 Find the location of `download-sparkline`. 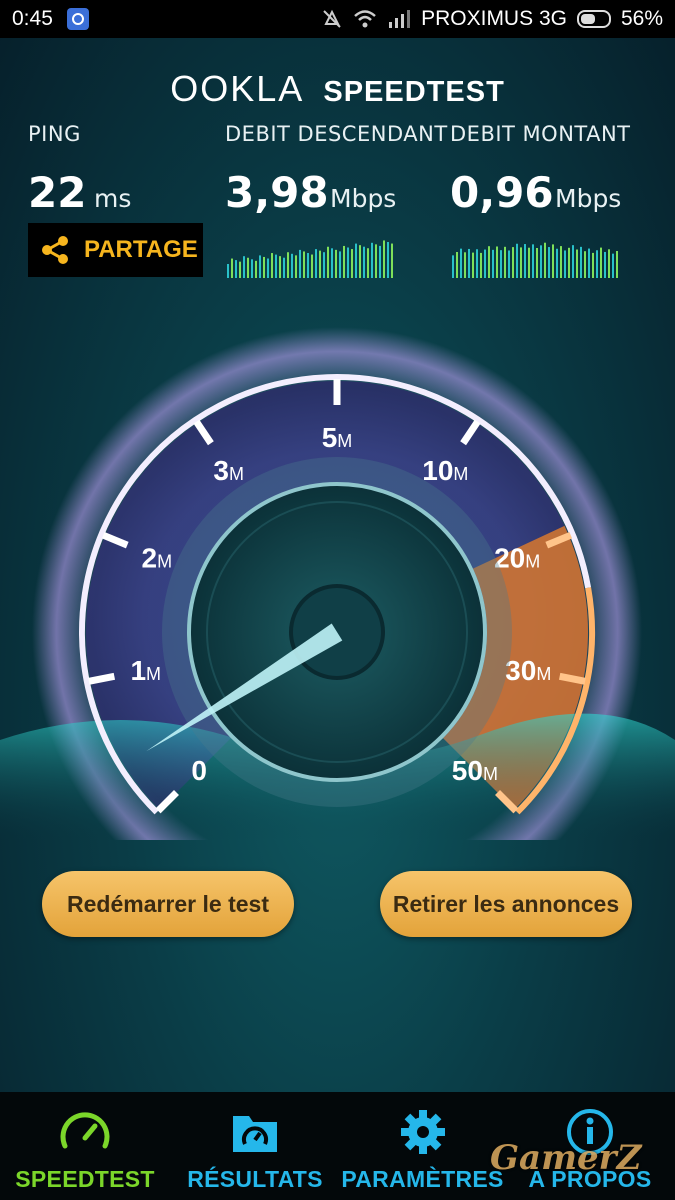

download-sparkline is located at coordinates (310, 259).